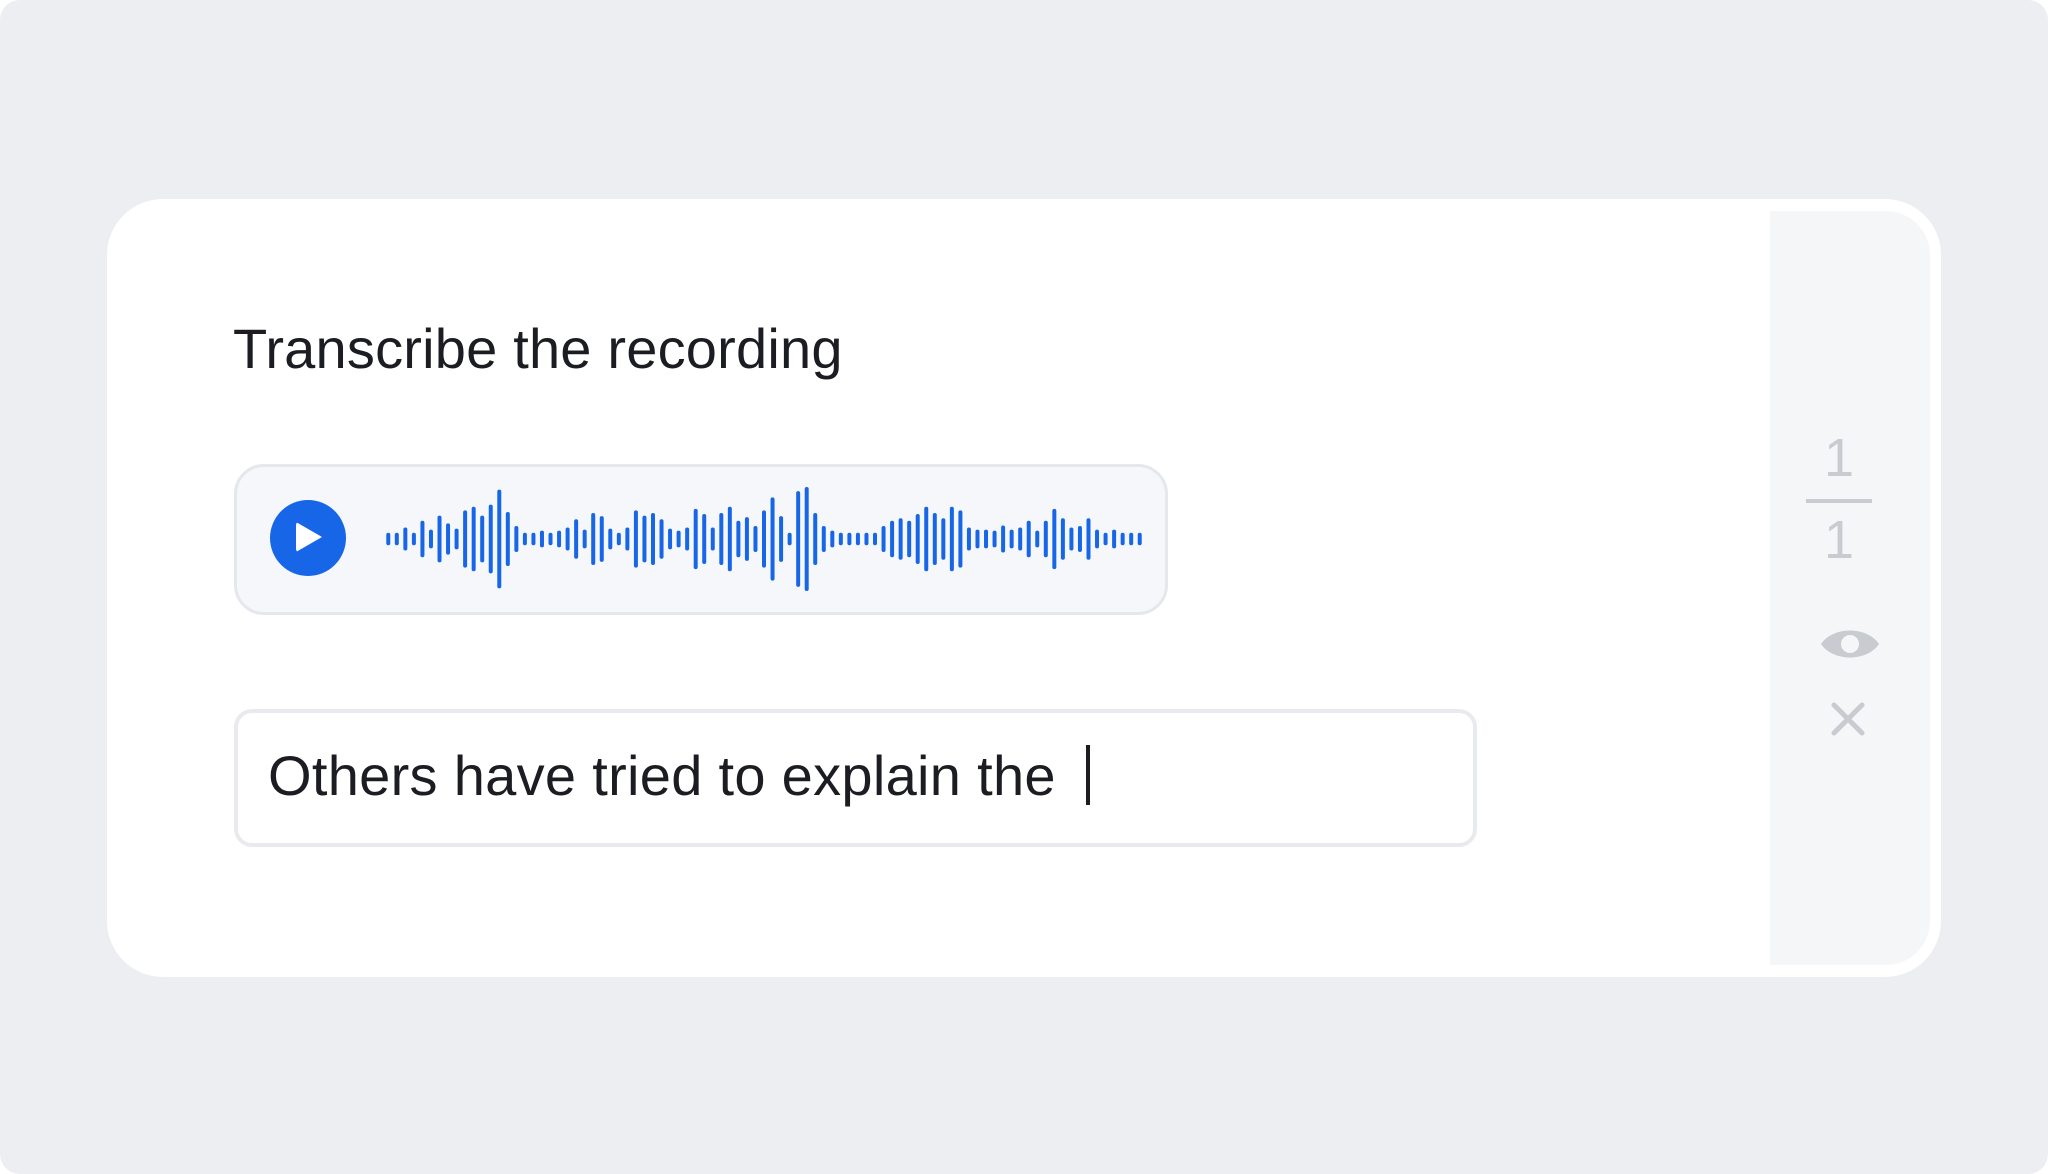 The image size is (2048, 1174). What do you see at coordinates (670, 775) in the screenshot?
I see `transcription-value: Others have tried to explain the` at bounding box center [670, 775].